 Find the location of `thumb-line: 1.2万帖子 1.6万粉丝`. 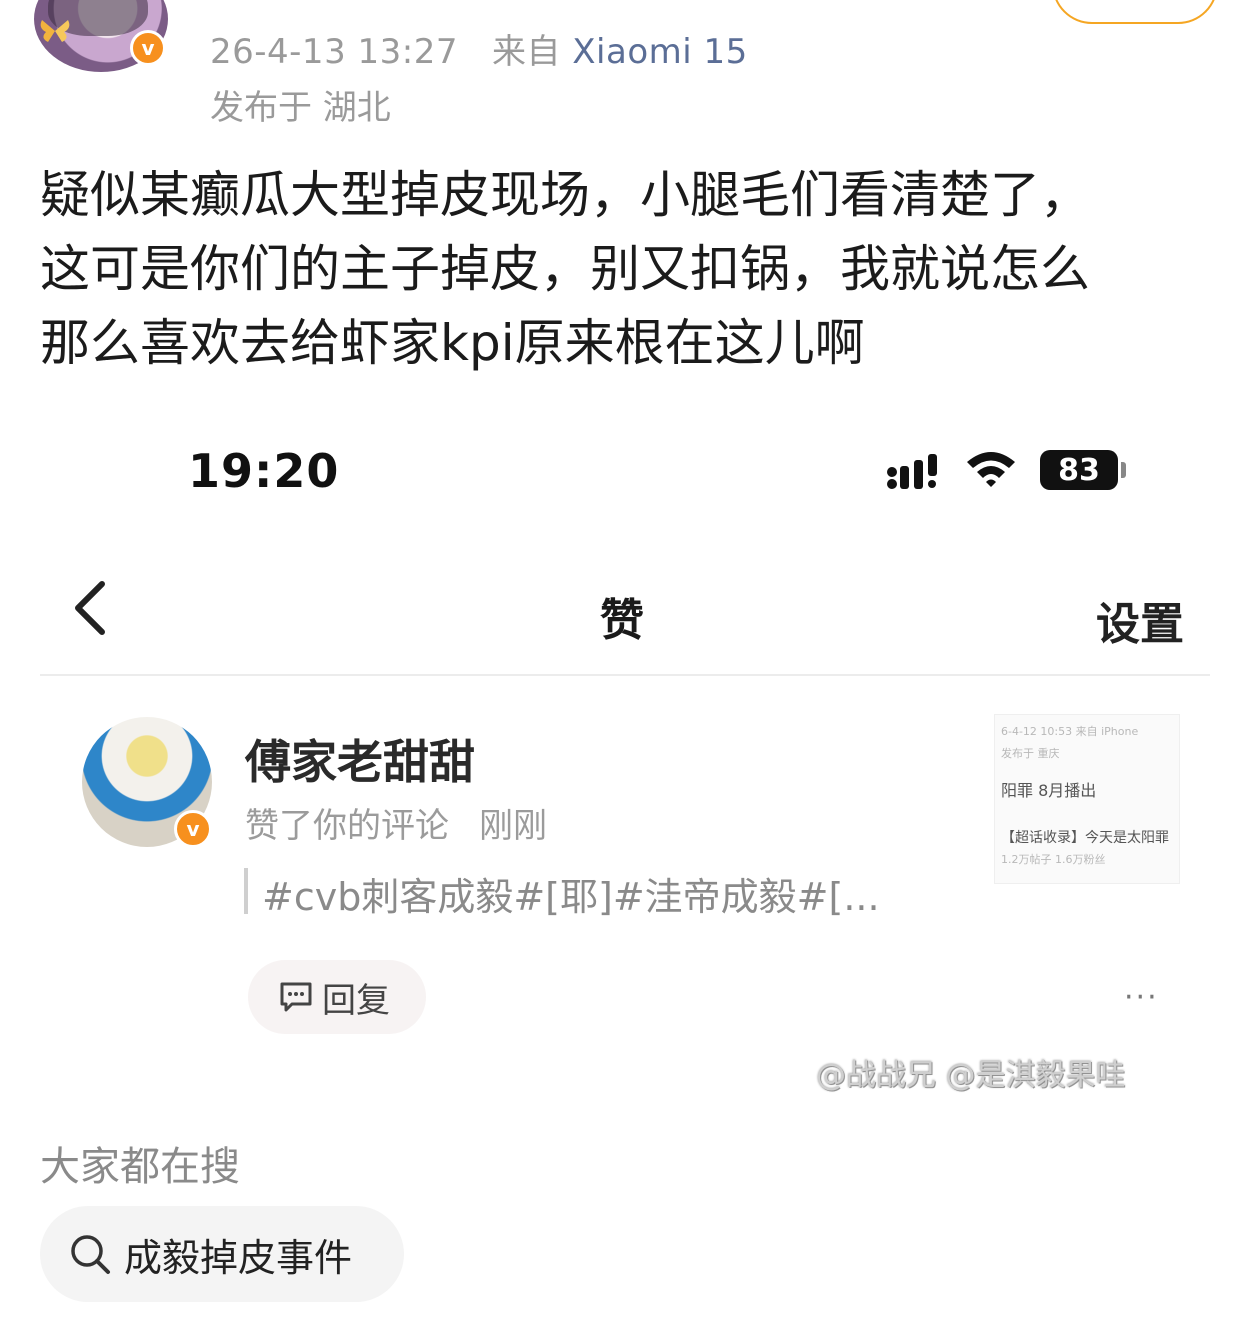

thumb-line: 1.2万帖子 1.6万粉丝 is located at coordinates (1053, 859).